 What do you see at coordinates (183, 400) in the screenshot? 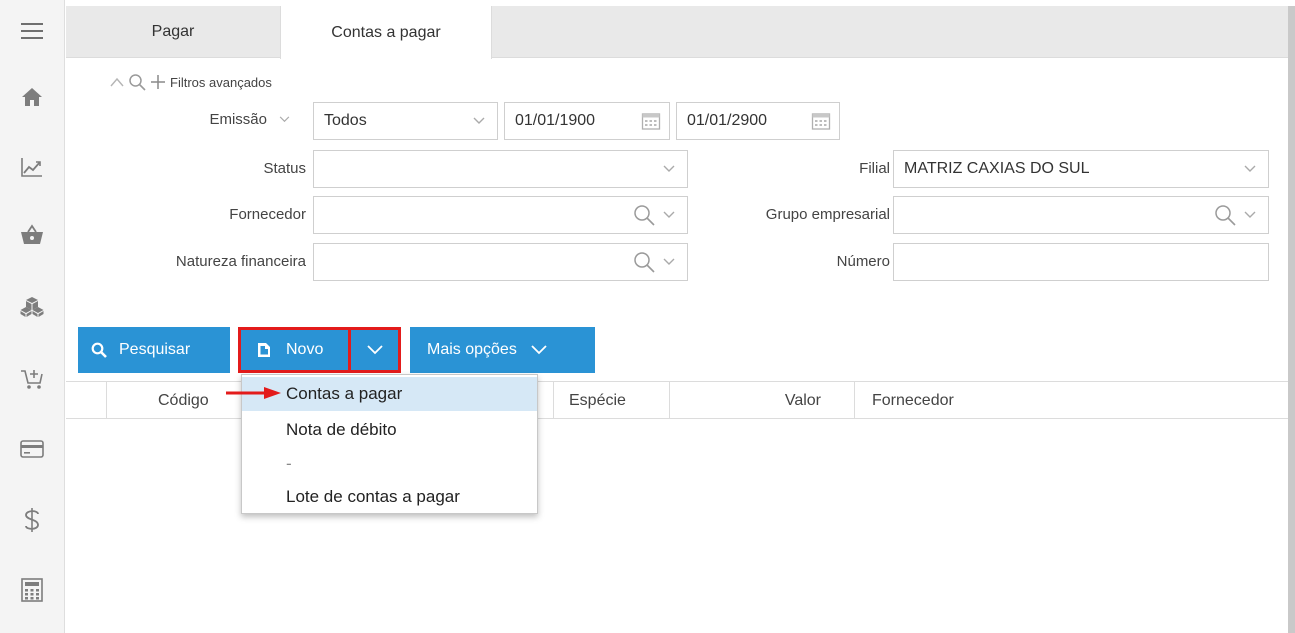
I see `column-header-codigo: Código` at bounding box center [183, 400].